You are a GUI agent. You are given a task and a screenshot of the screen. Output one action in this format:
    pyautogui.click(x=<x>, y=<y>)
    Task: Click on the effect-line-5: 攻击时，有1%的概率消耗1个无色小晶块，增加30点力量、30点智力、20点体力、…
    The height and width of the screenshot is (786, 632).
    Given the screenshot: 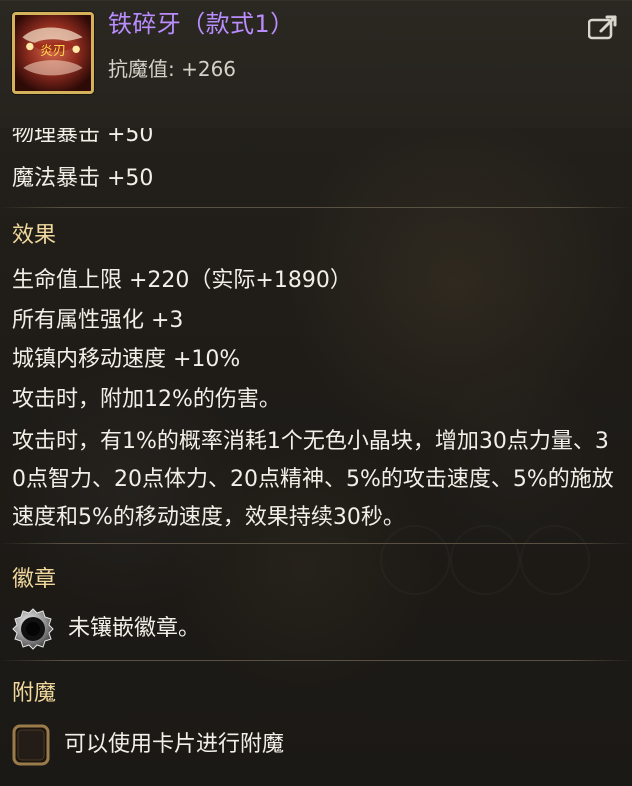 What is the action you would take?
    pyautogui.click(x=313, y=479)
    